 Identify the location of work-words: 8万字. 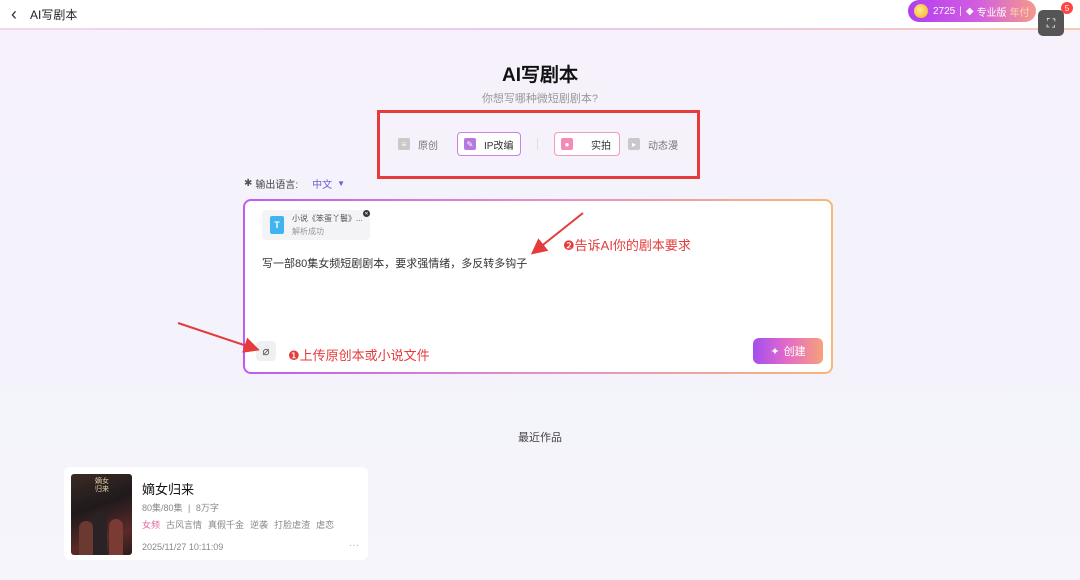
(207, 508).